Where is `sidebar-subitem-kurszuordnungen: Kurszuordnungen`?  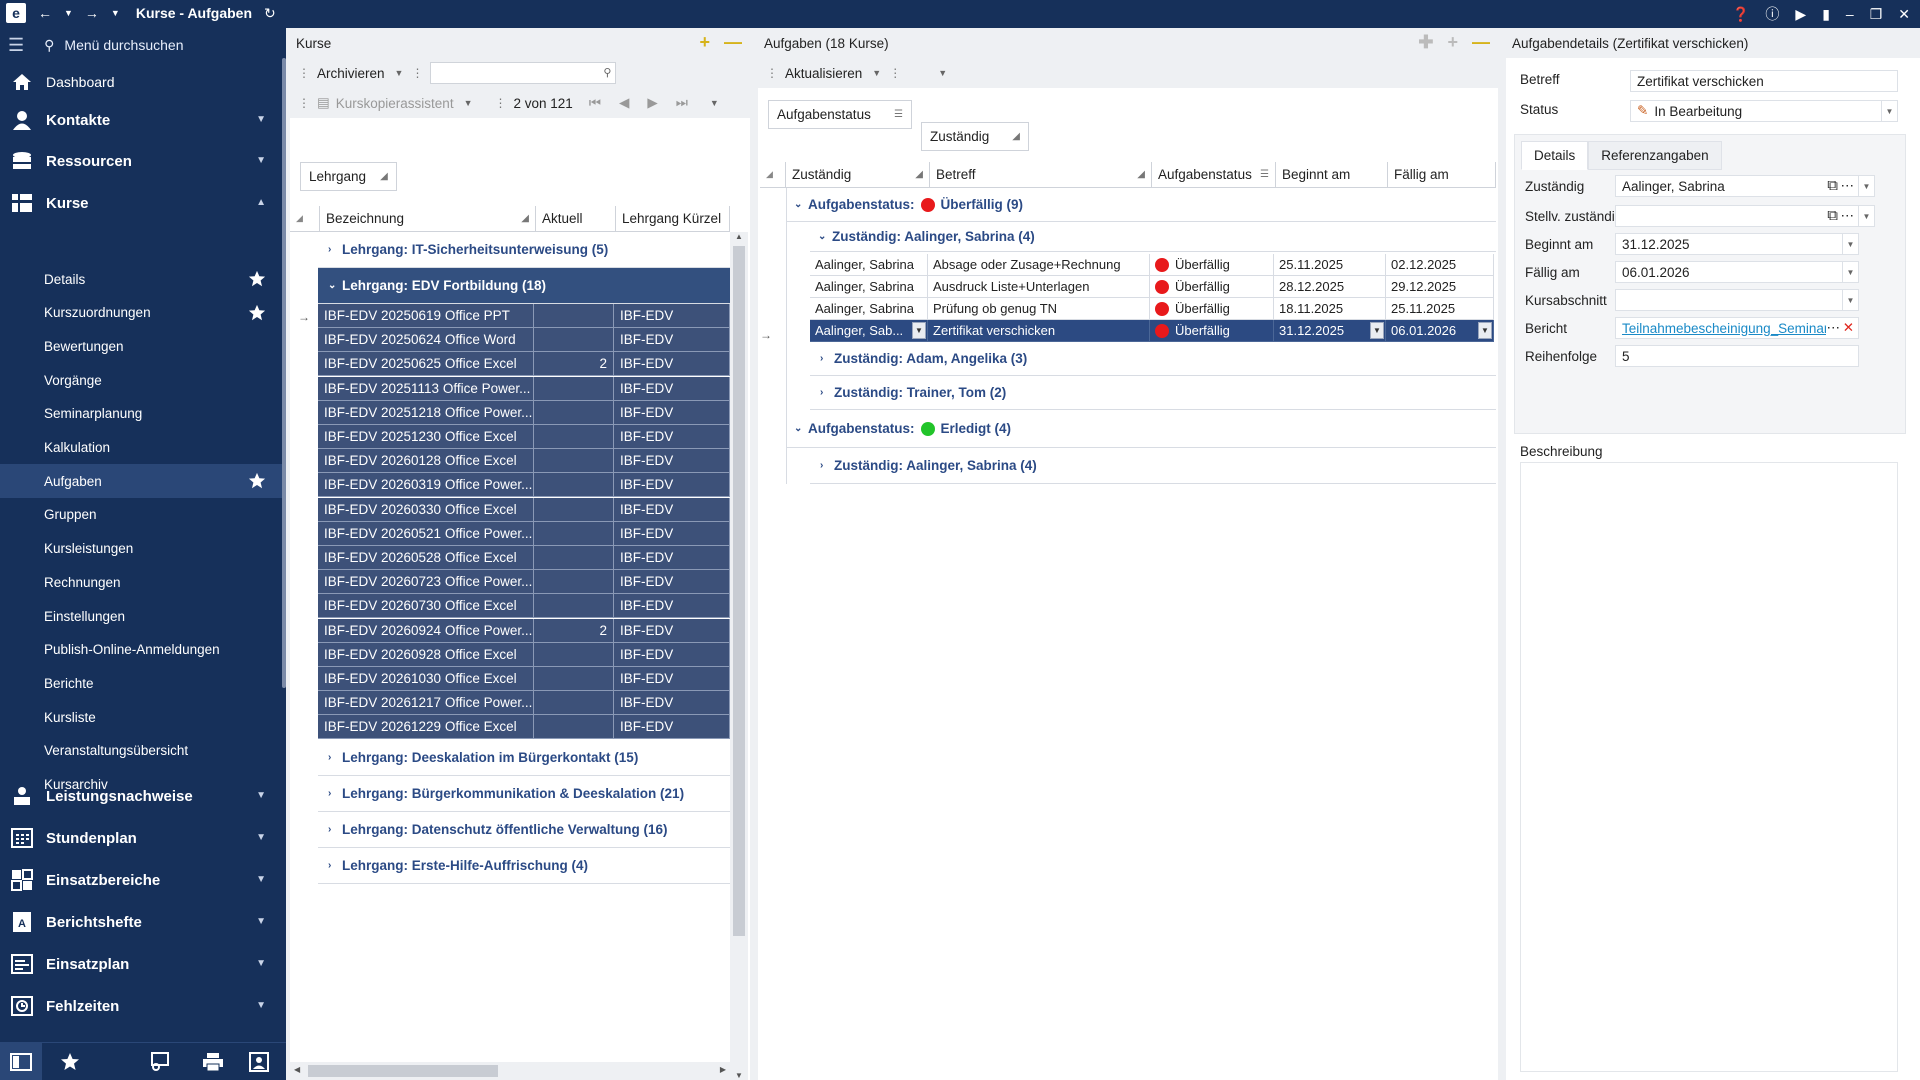
sidebar-subitem-kurszuordnungen: Kurszuordnungen is located at coordinates (141, 313).